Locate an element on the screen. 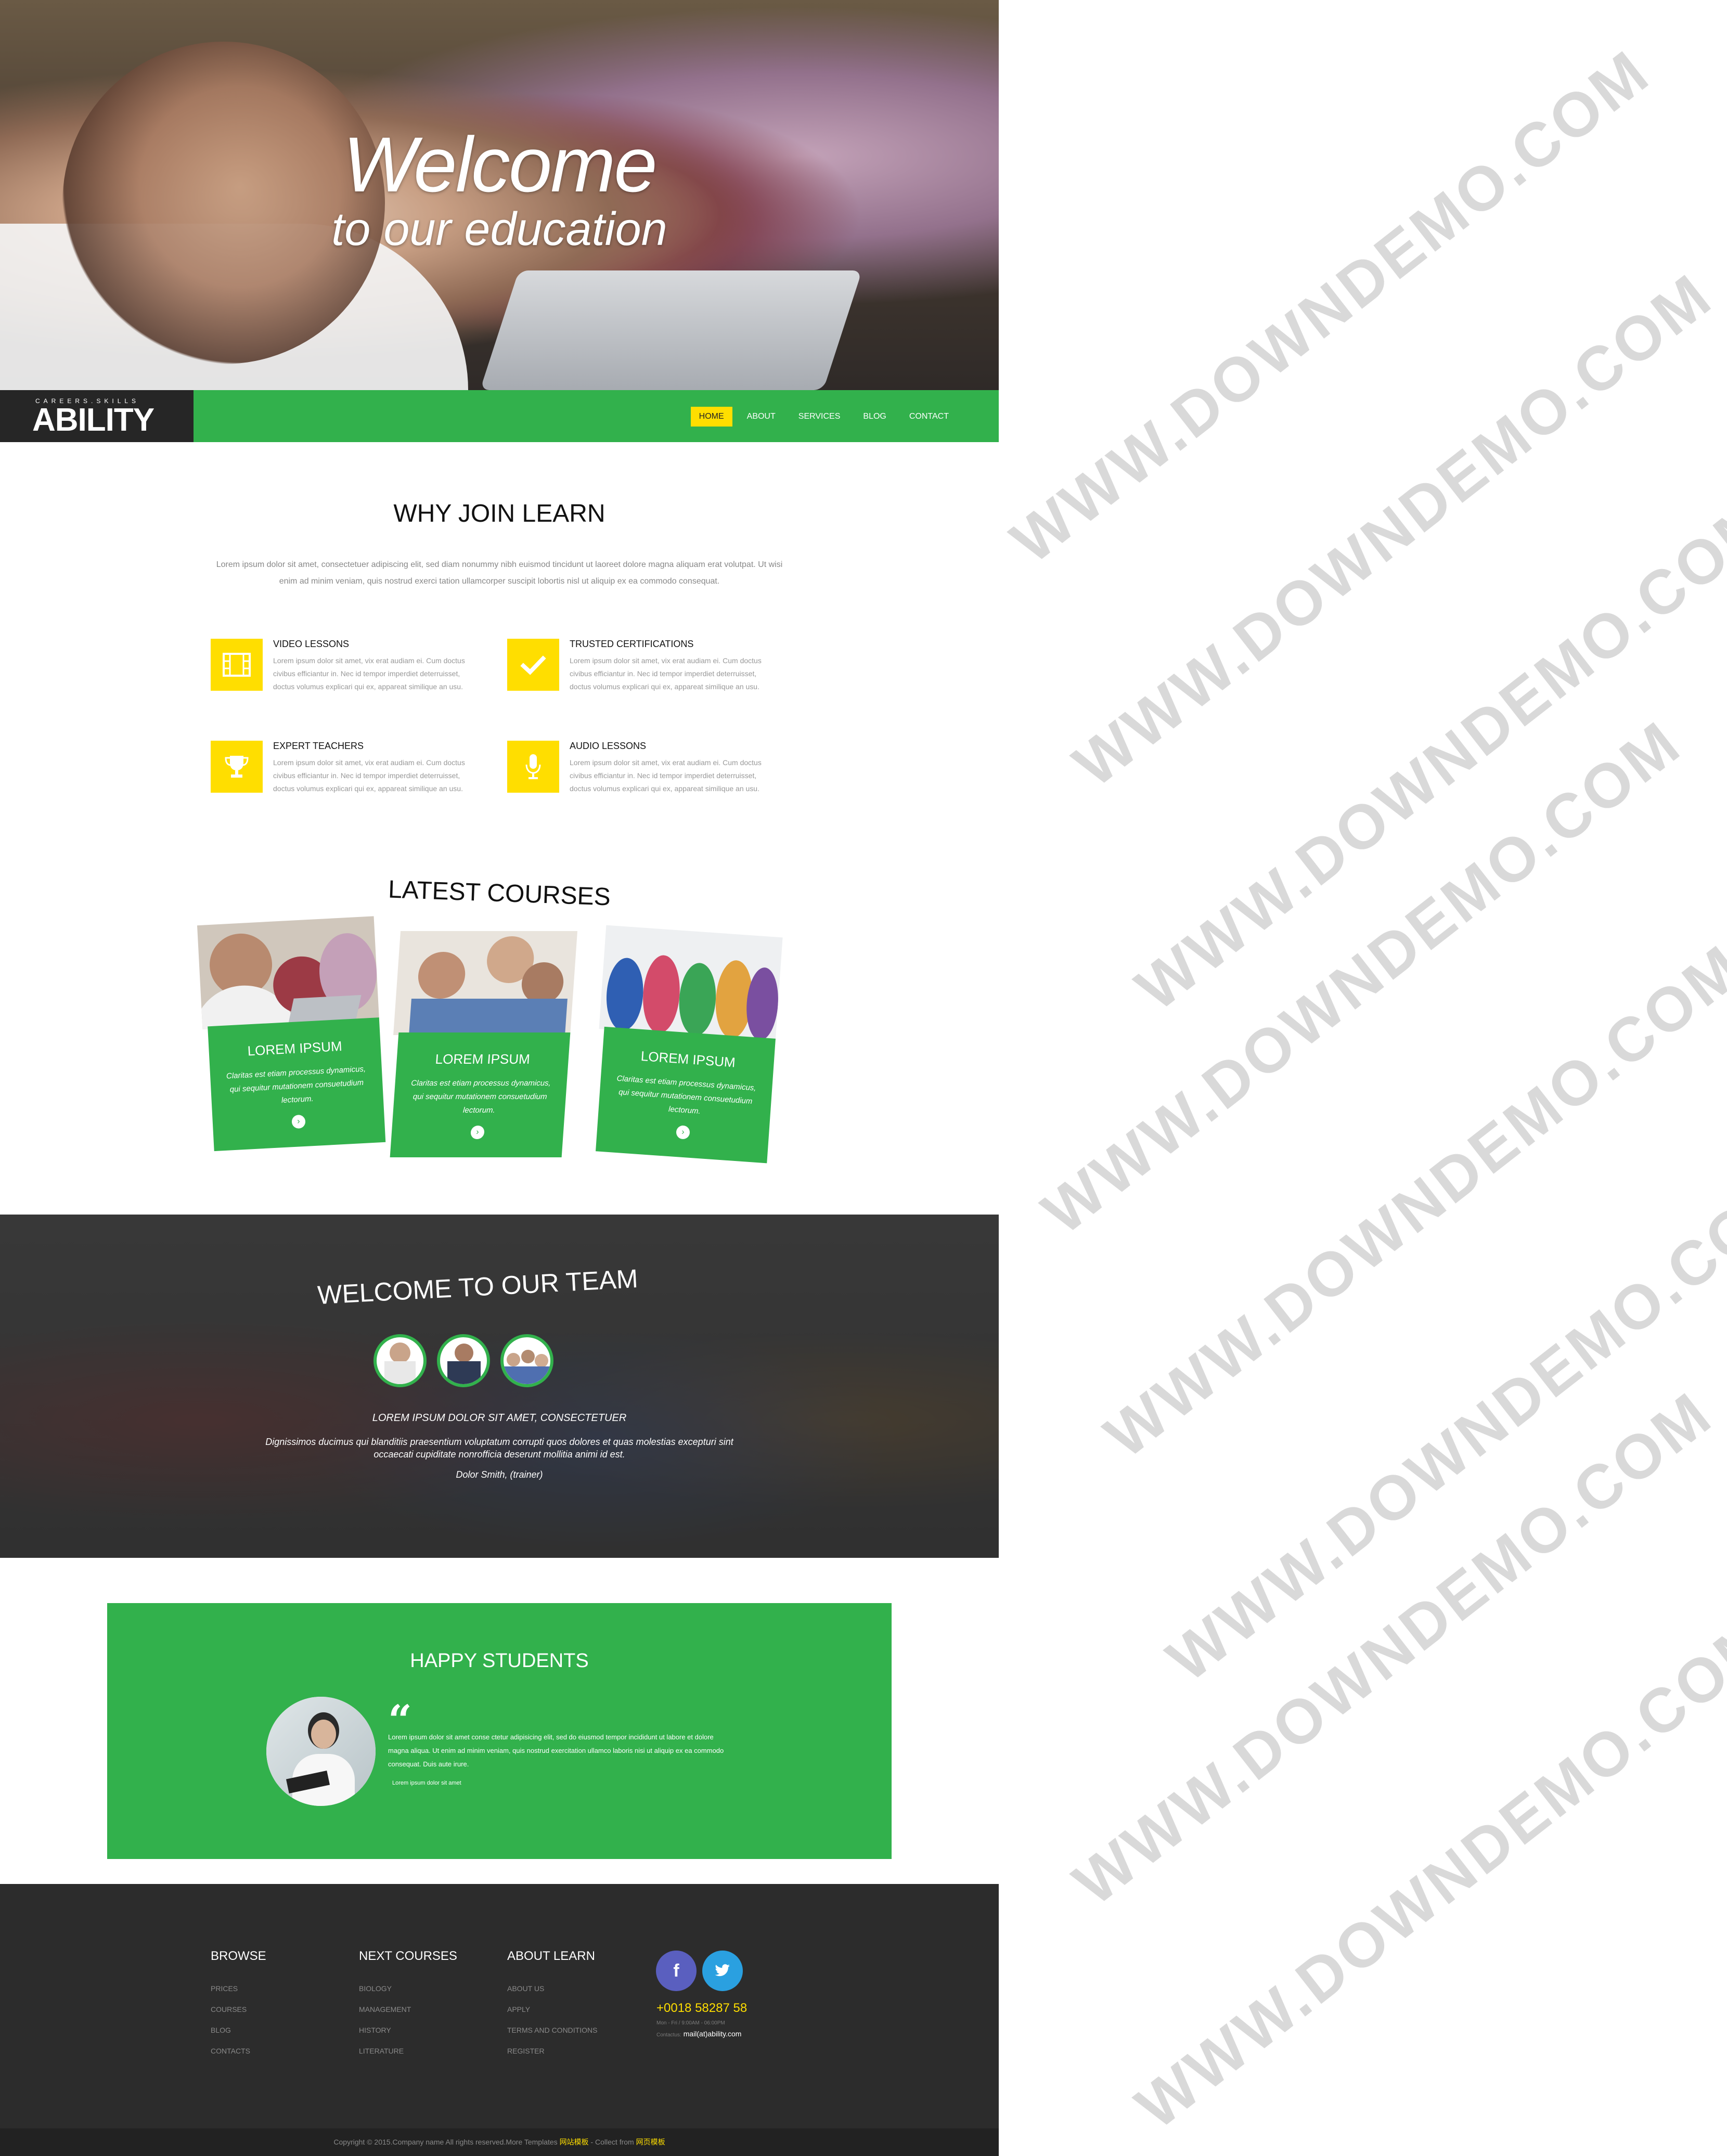 The image size is (1727, 2156). footer-link: COURSES is located at coordinates (238, 2009).